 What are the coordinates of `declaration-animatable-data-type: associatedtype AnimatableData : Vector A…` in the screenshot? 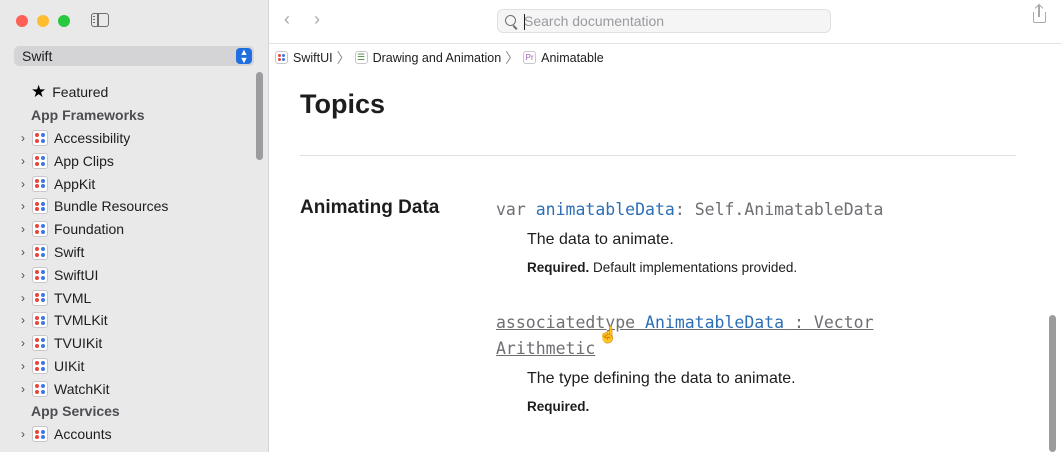 It's located at (685, 336).